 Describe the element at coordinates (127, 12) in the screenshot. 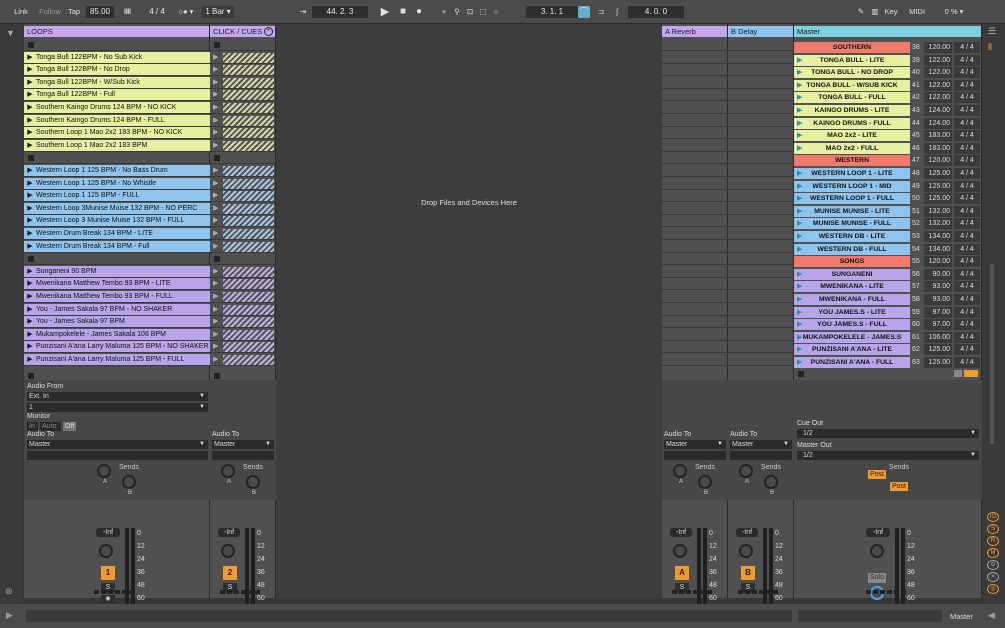

I see `nudge-icon: ǁ‖ǁ` at that location.